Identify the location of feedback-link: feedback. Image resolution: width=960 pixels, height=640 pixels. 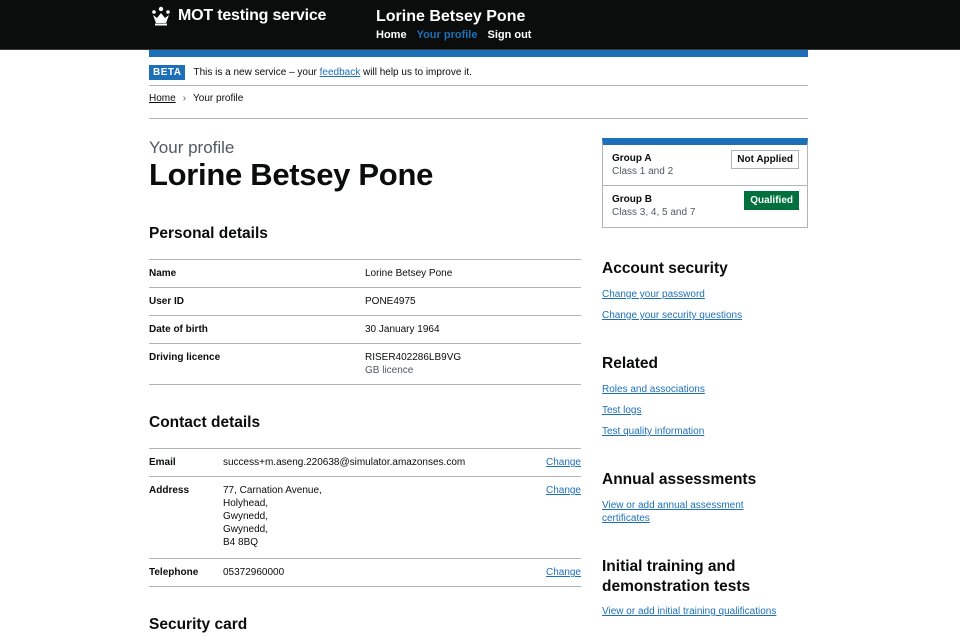
(340, 72).